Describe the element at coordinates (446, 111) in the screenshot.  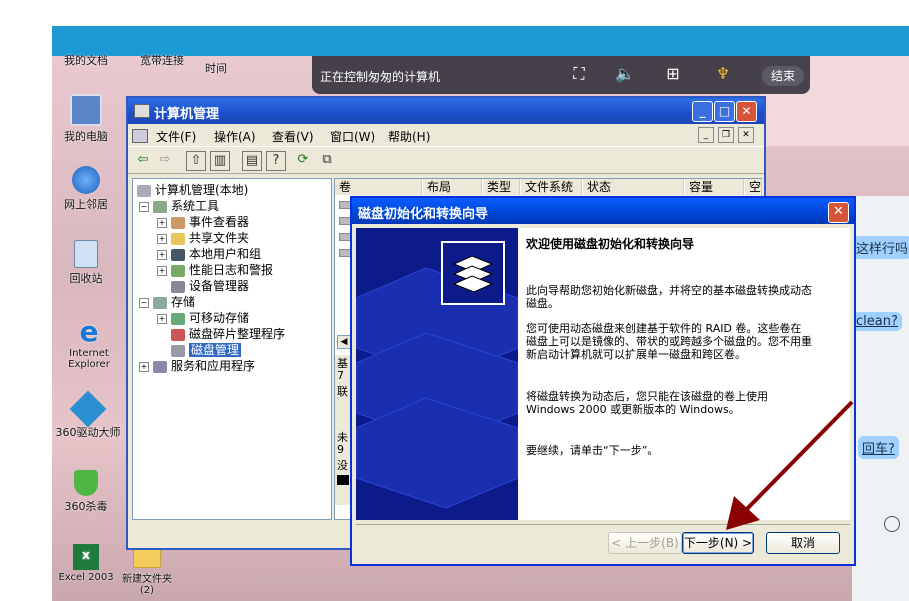
I see `window-title-bar: 计算机管理 _ □ ✕` at that location.